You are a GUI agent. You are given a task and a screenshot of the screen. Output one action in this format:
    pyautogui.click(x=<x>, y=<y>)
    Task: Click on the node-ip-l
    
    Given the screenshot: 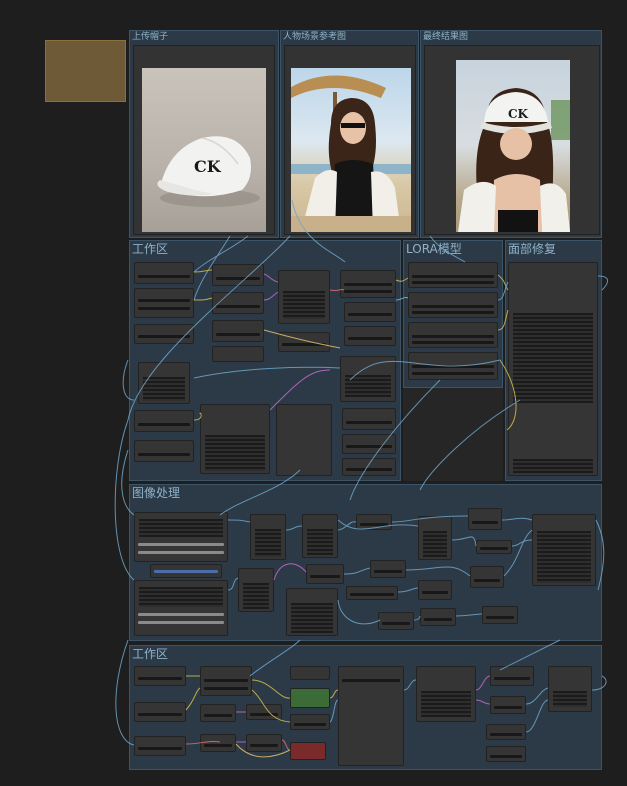 What is the action you would take?
    pyautogui.click(x=396, y=621)
    